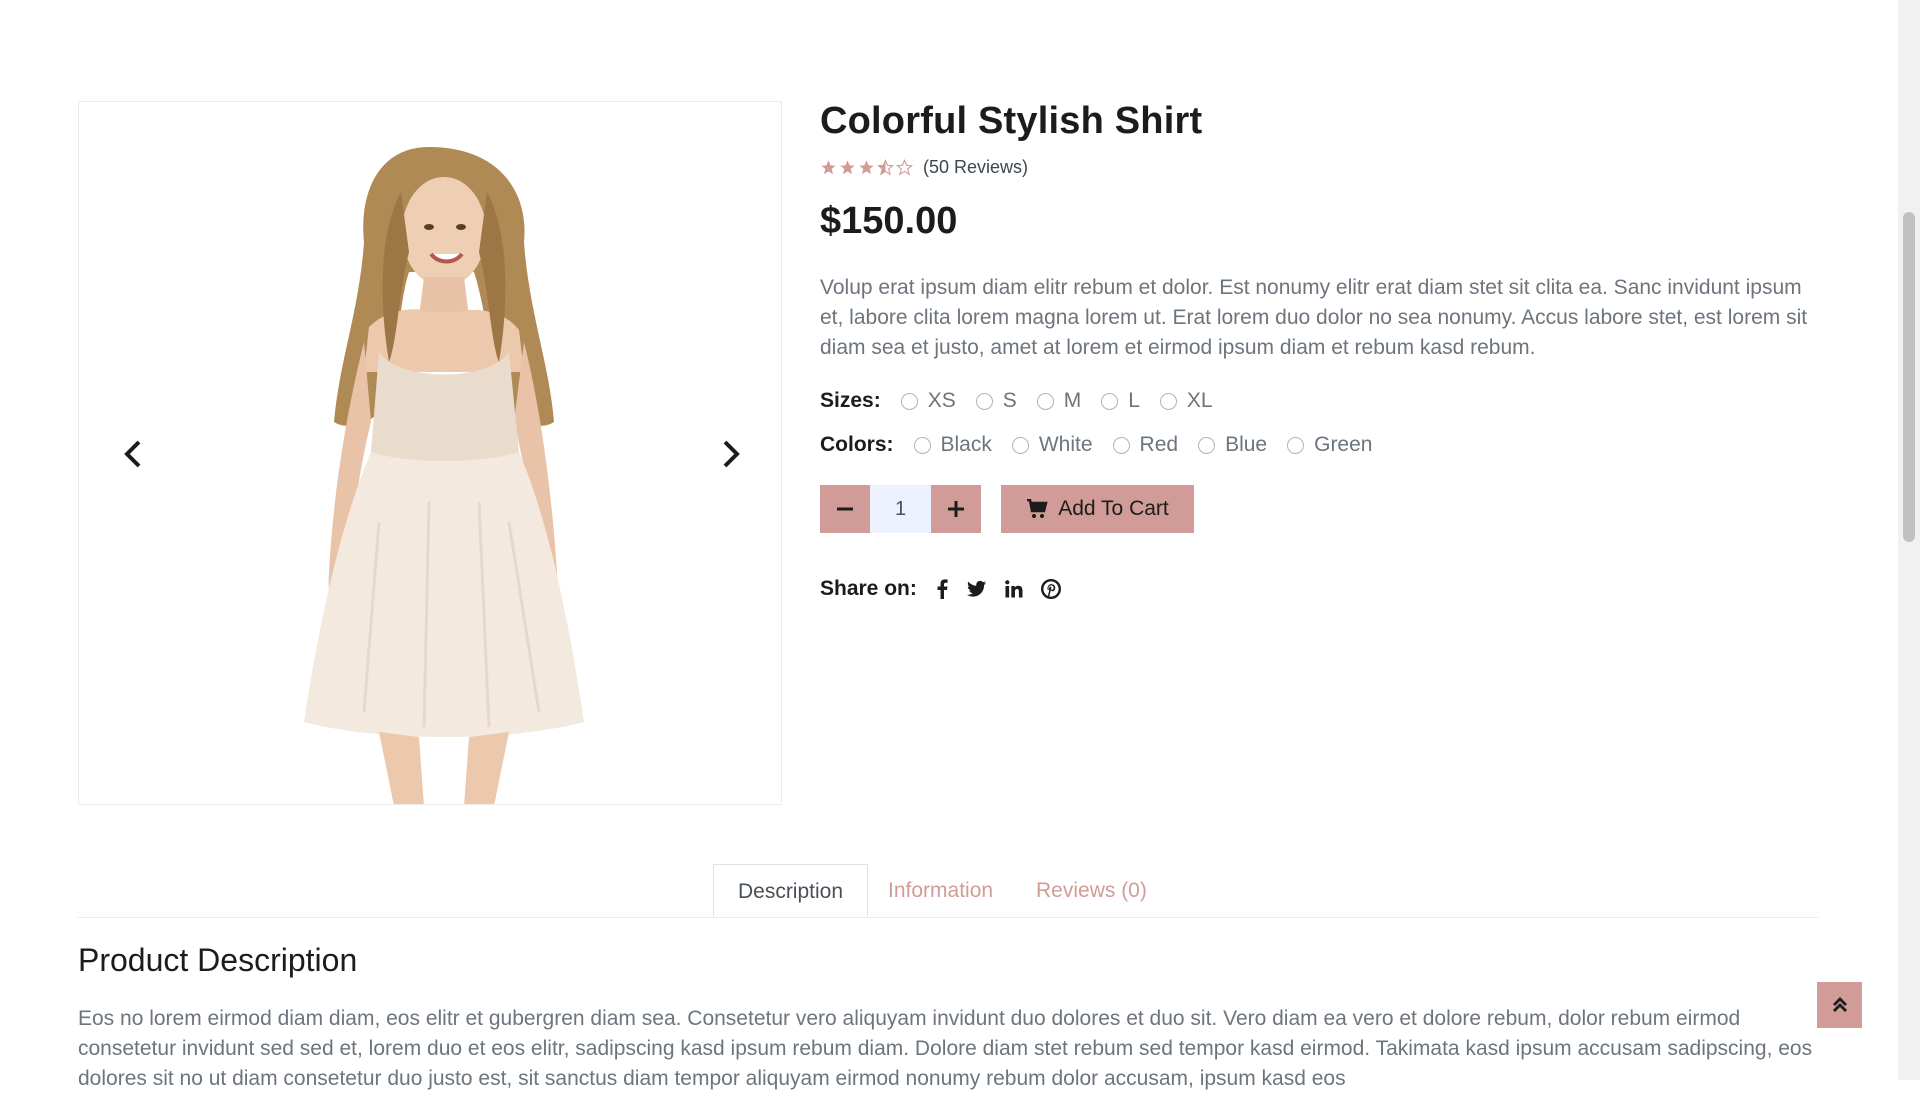 This screenshot has width=1920, height=1094. Describe the element at coordinates (1120, 401) in the screenshot. I see `size-option-l: L` at that location.